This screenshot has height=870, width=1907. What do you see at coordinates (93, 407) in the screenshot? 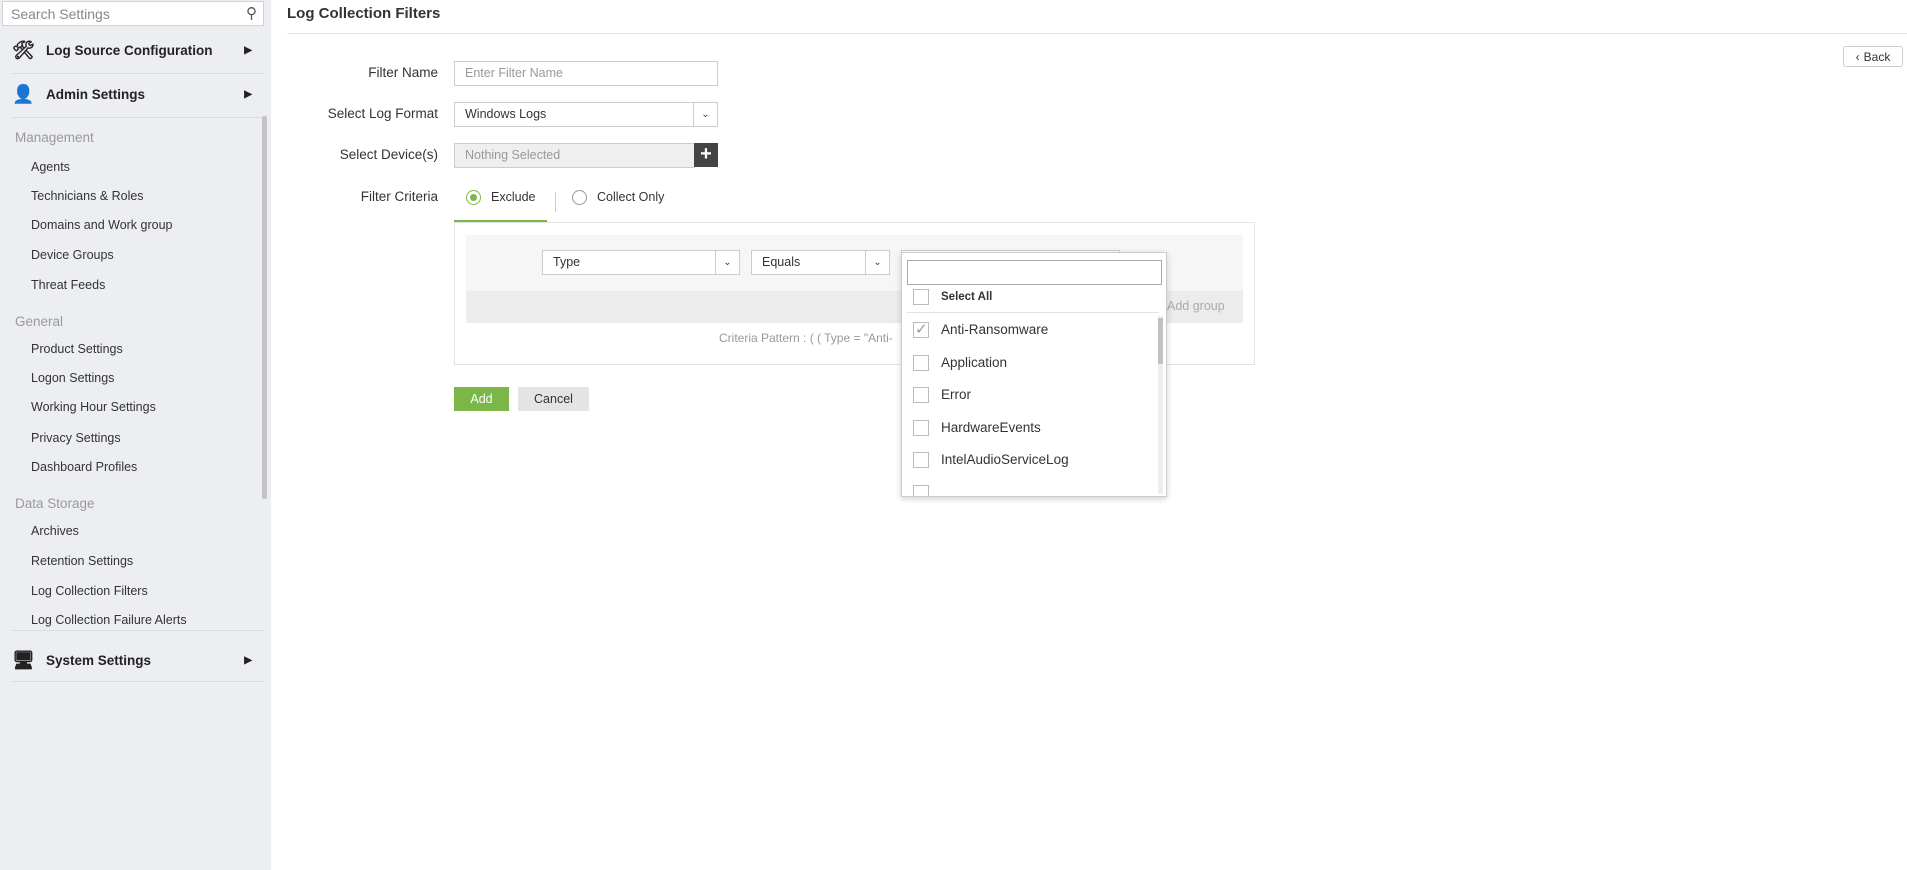
I see `sidebar-item-working-hour-settings: Working Hour Settings` at bounding box center [93, 407].